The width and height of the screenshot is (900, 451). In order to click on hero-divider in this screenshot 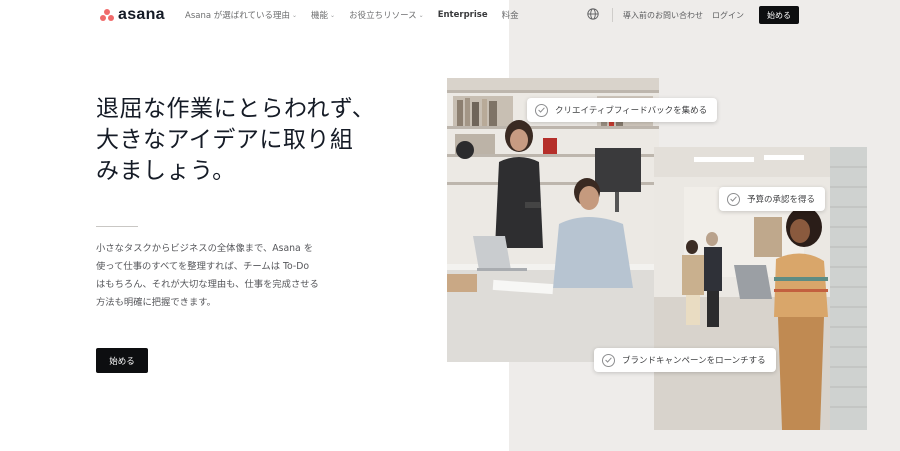, I will do `click(117, 226)`.